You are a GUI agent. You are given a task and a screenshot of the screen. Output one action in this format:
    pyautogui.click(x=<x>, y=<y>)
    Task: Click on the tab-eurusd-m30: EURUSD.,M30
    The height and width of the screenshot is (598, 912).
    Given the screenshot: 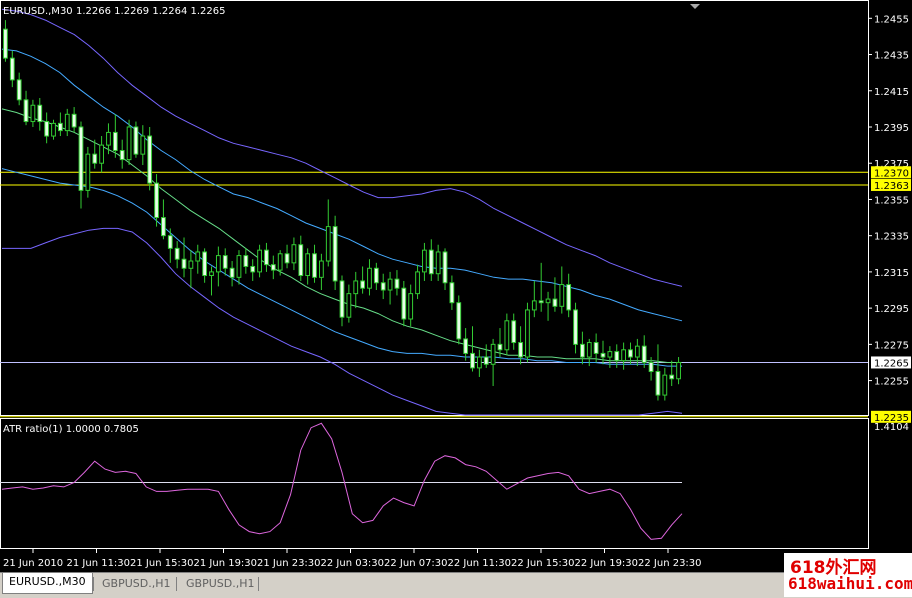 What is the action you would take?
    pyautogui.click(x=47, y=583)
    